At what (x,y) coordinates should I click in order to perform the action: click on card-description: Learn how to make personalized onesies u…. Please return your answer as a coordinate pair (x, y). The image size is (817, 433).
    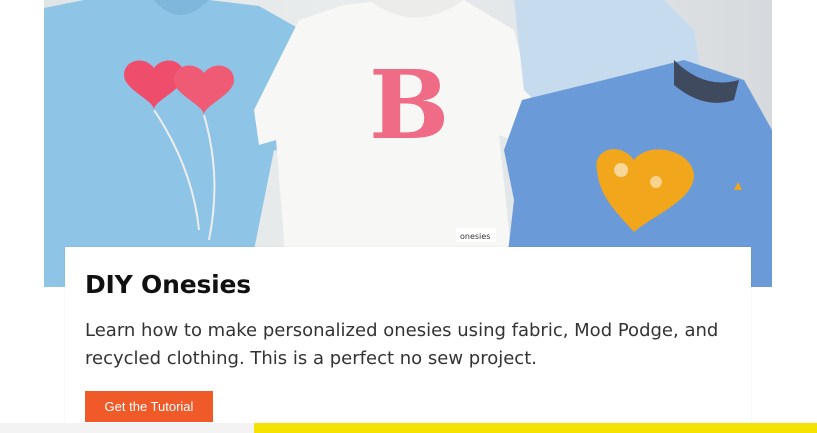
    Looking at the image, I should click on (402, 344).